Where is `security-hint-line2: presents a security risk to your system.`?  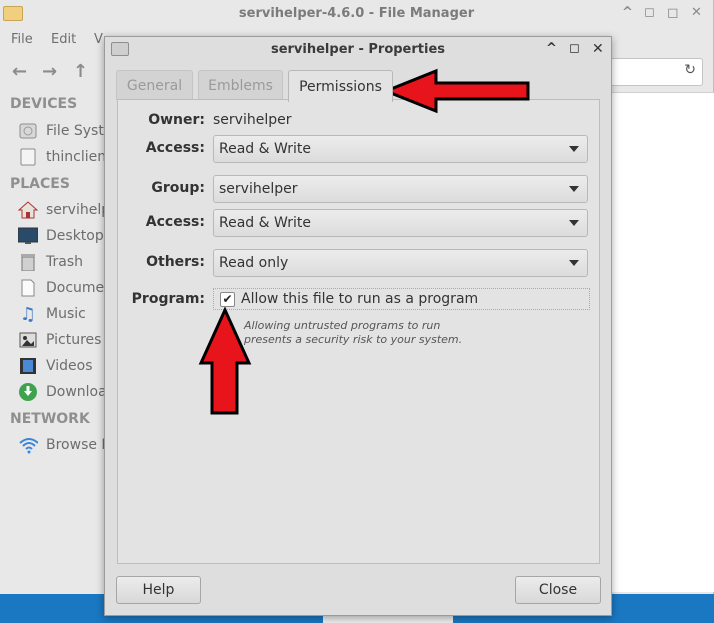
security-hint-line2: presents a security risk to your system. is located at coordinates (353, 339).